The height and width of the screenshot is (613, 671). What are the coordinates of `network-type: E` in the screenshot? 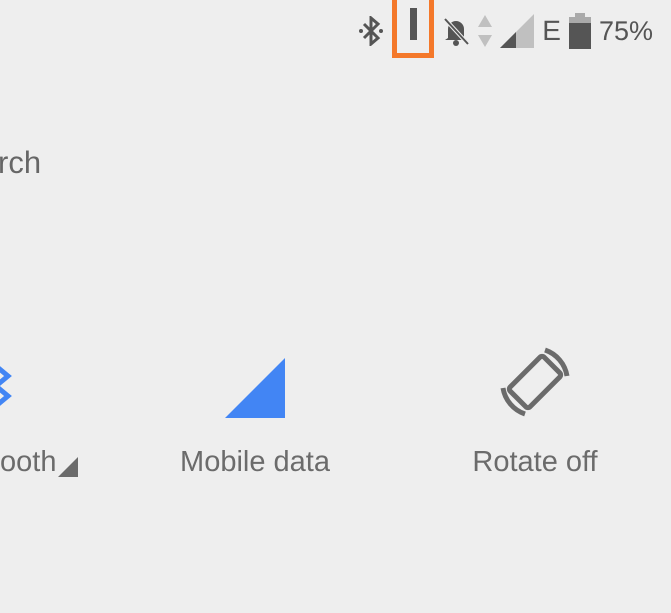 It's located at (551, 31).